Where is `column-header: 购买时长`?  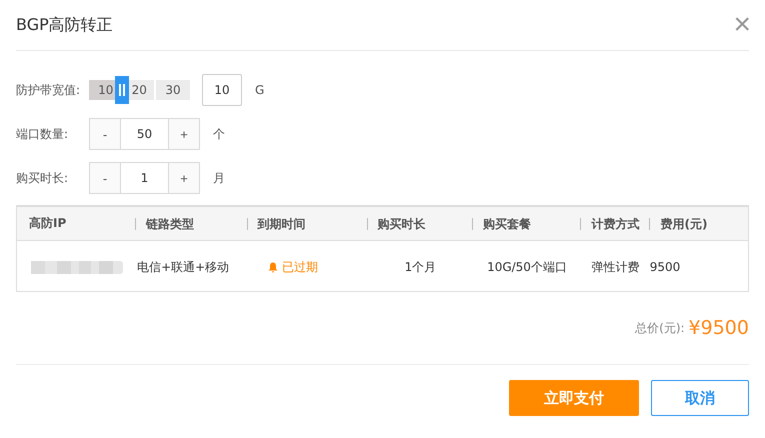
column-header: 购买时长 is located at coordinates (419, 224).